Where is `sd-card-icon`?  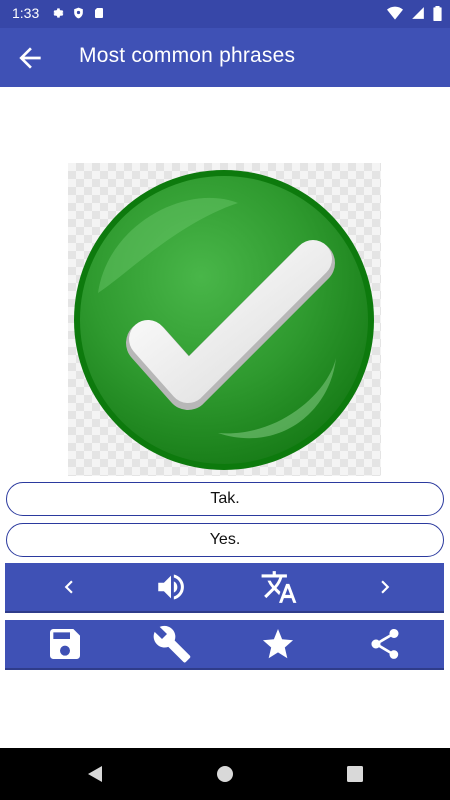 sd-card-icon is located at coordinates (99, 13).